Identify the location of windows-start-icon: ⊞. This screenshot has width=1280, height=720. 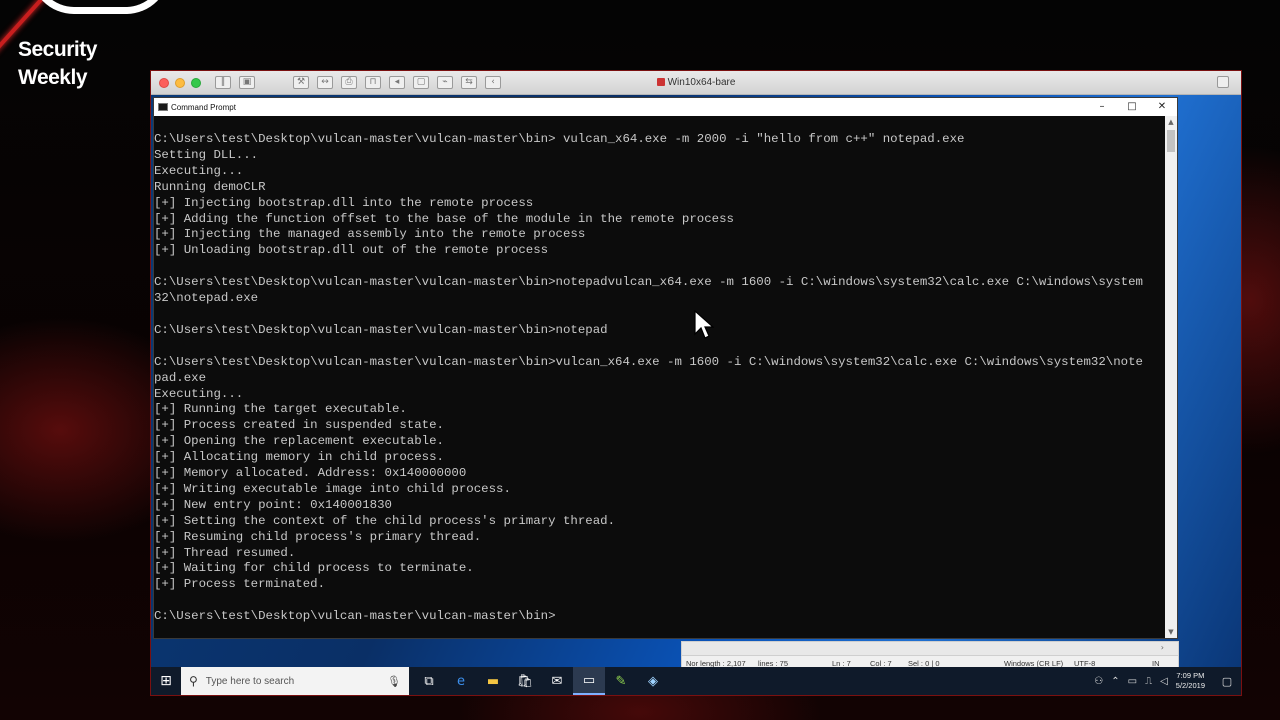
(166, 681).